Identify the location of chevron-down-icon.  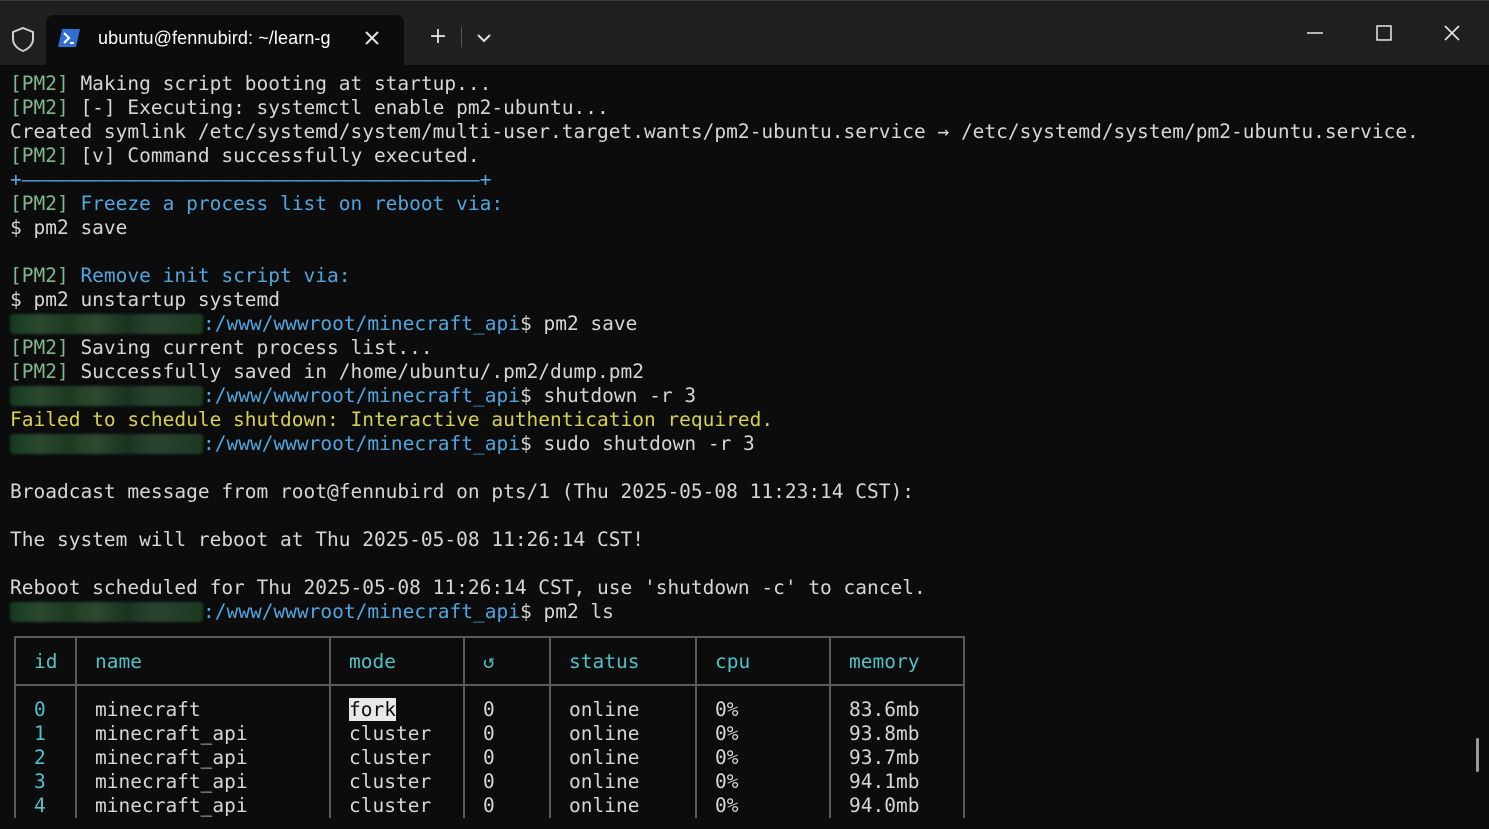
(484, 38).